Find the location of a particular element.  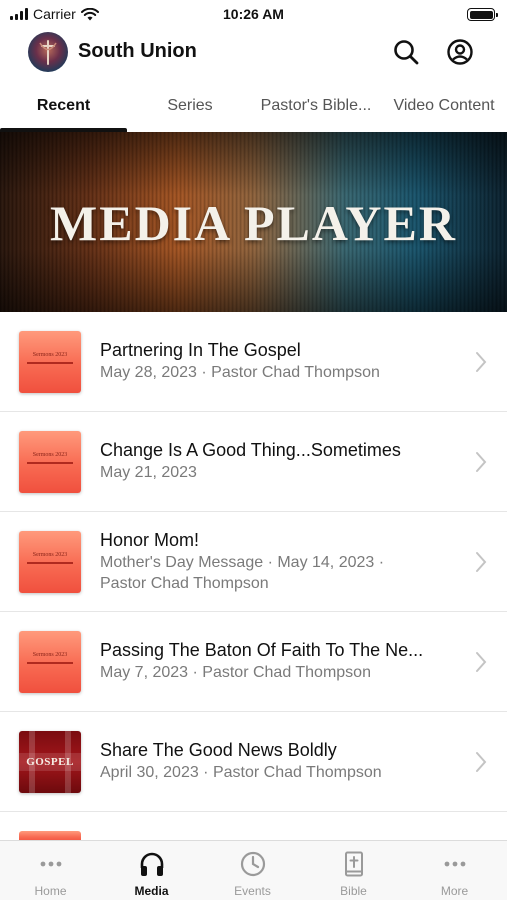

church-logo is located at coordinates (48, 52).